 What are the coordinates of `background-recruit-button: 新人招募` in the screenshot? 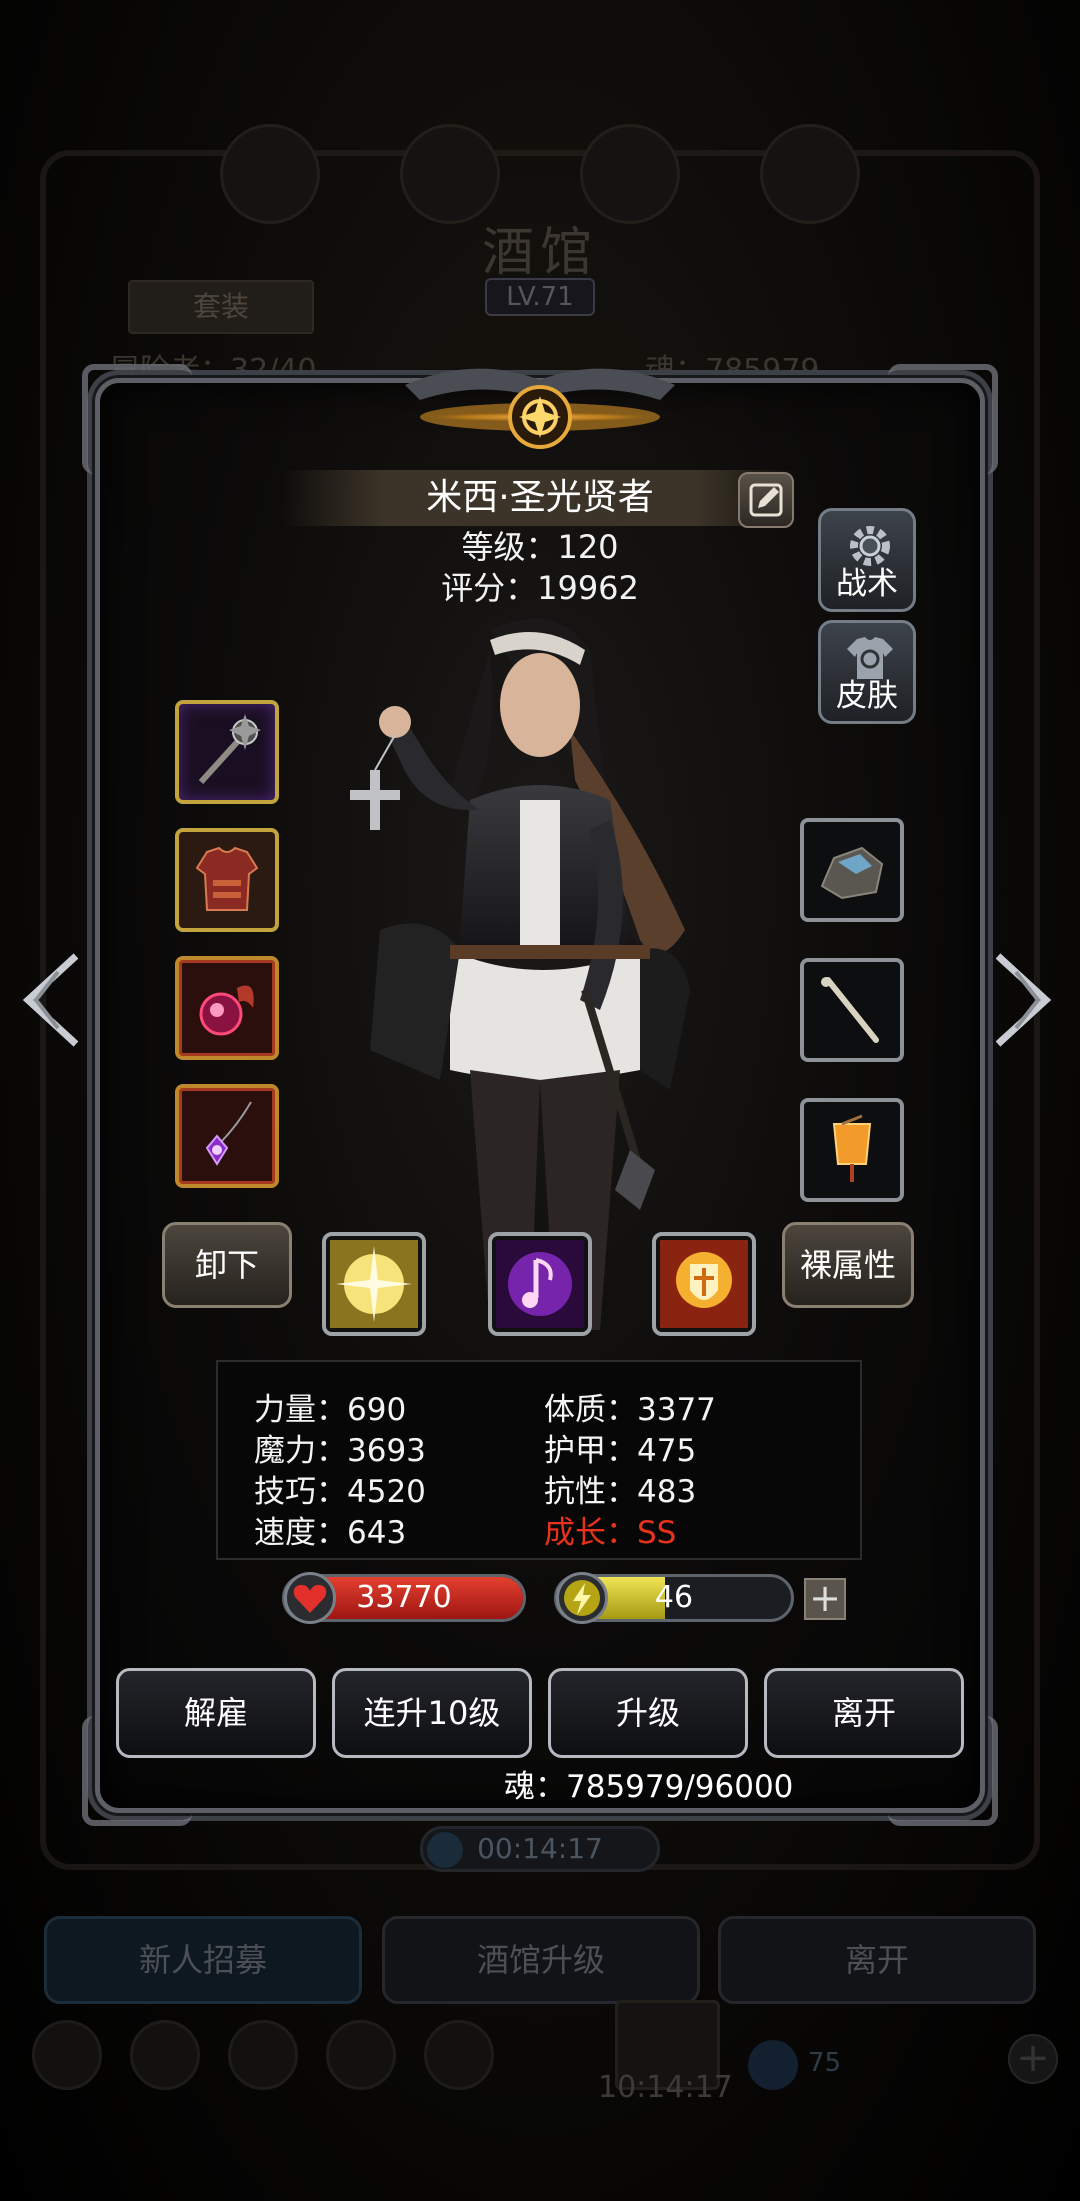 It's located at (203, 1960).